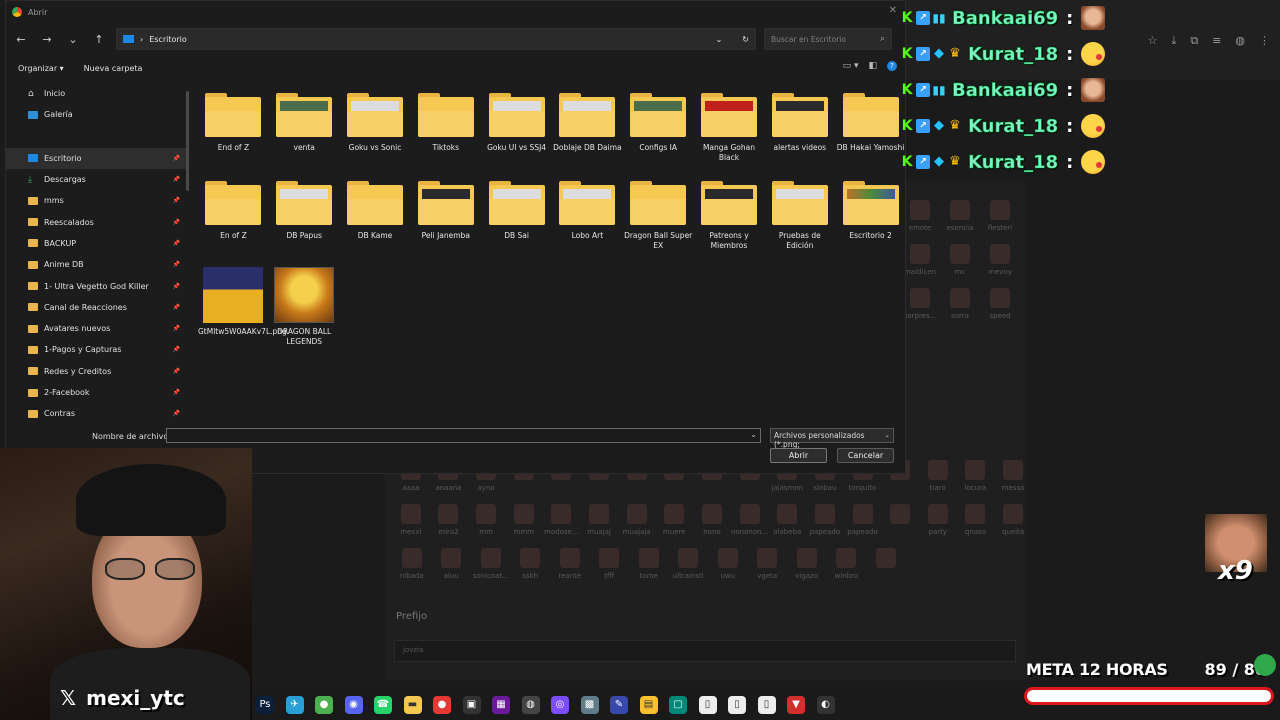 The width and height of the screenshot is (1280, 720). Describe the element at coordinates (41, 68) in the screenshot. I see `organize-button: Organizar ▾` at that location.